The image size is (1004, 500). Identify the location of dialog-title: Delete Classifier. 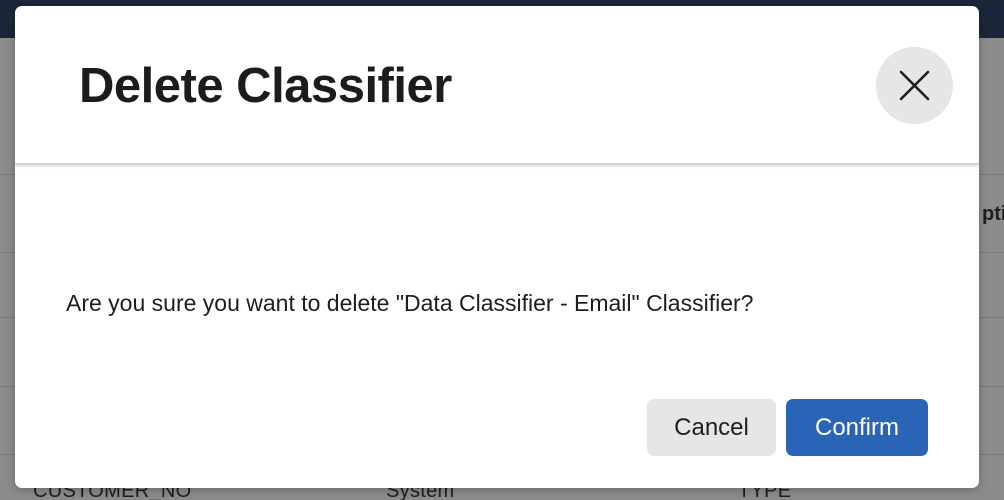
(265, 86).